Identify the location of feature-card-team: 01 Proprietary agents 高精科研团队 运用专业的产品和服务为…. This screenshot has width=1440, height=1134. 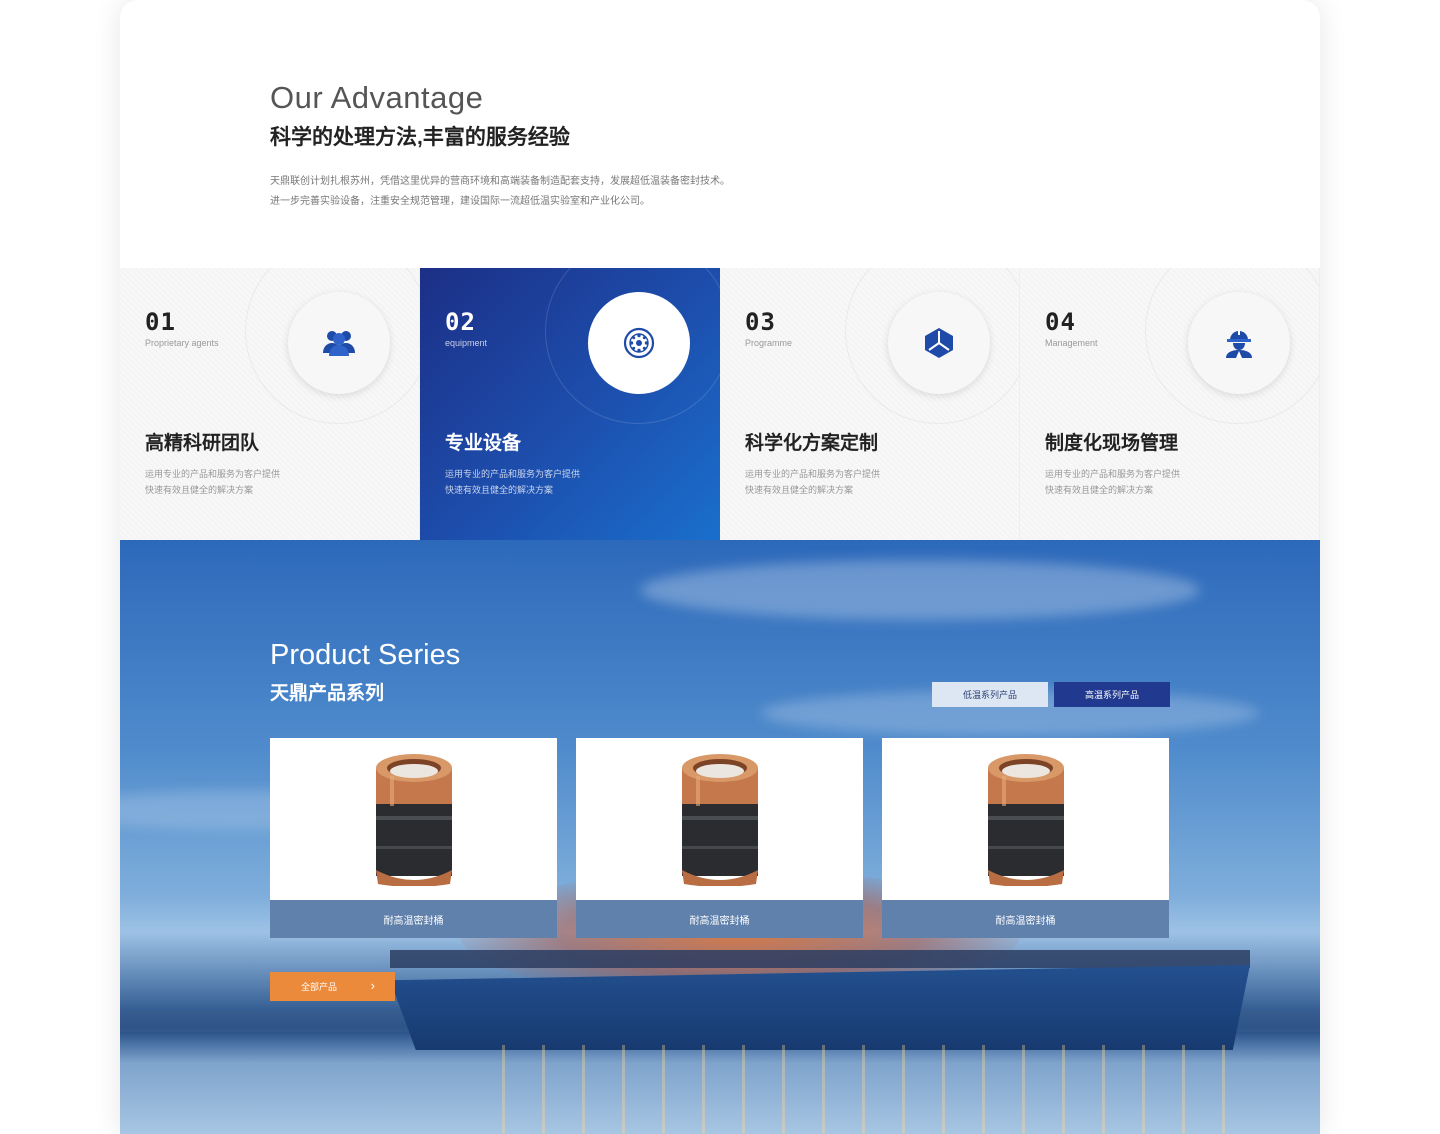
(270, 404).